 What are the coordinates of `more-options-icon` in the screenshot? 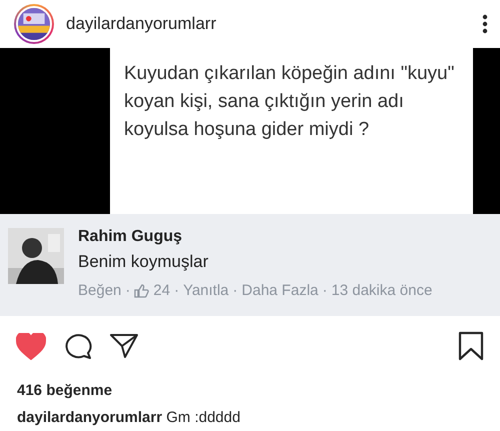 It's located at (485, 24).